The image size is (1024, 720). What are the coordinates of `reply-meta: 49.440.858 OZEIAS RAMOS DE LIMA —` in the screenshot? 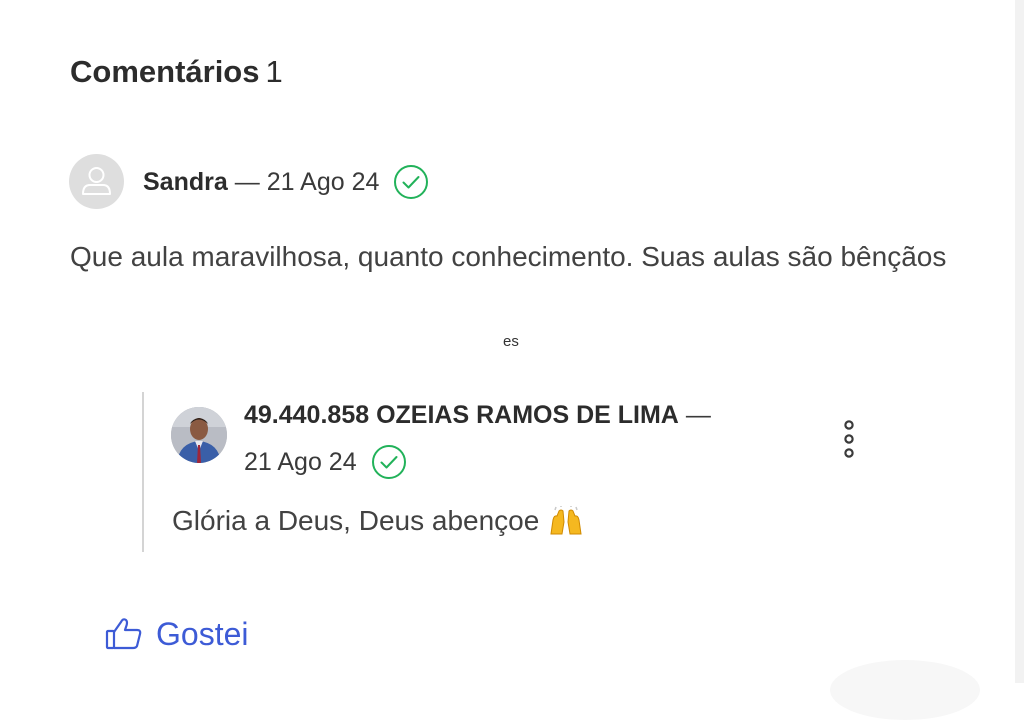 It's located at (481, 415).